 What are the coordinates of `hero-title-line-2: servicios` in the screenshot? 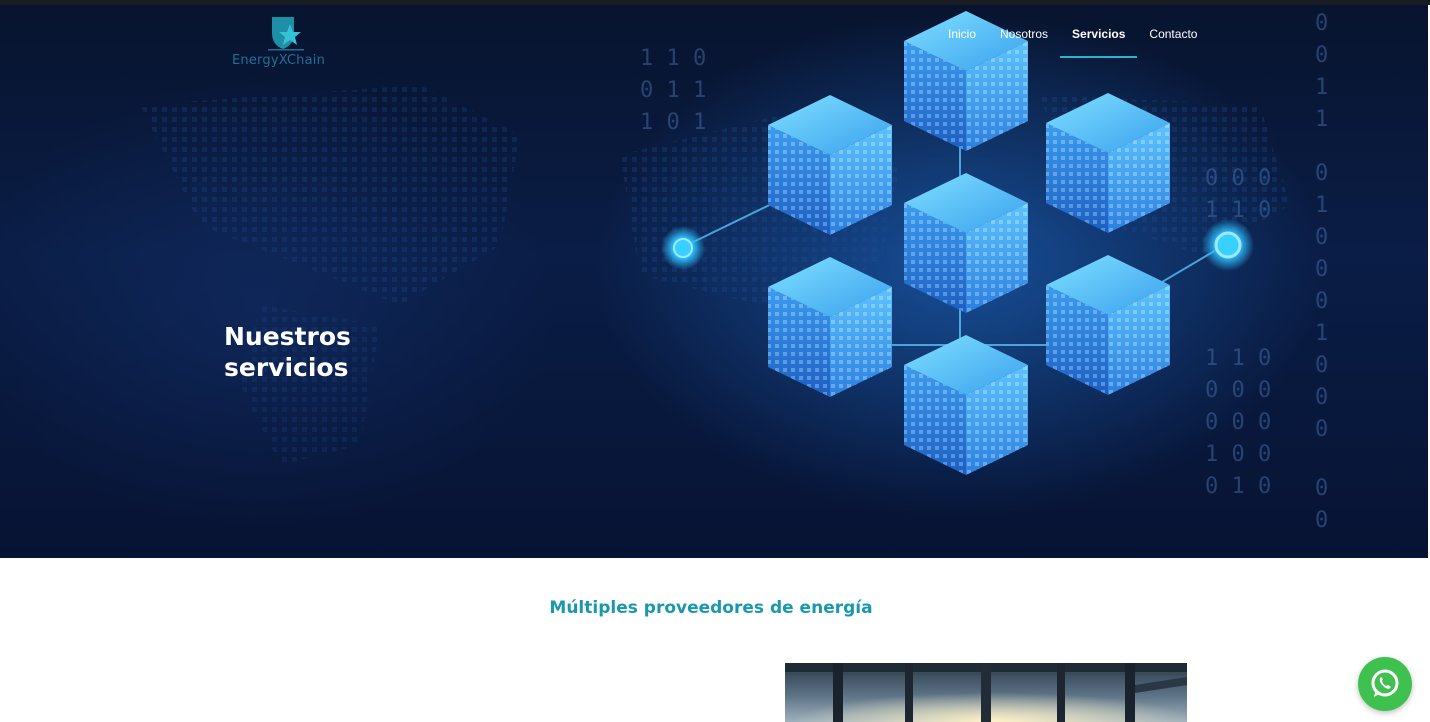 It's located at (286, 367).